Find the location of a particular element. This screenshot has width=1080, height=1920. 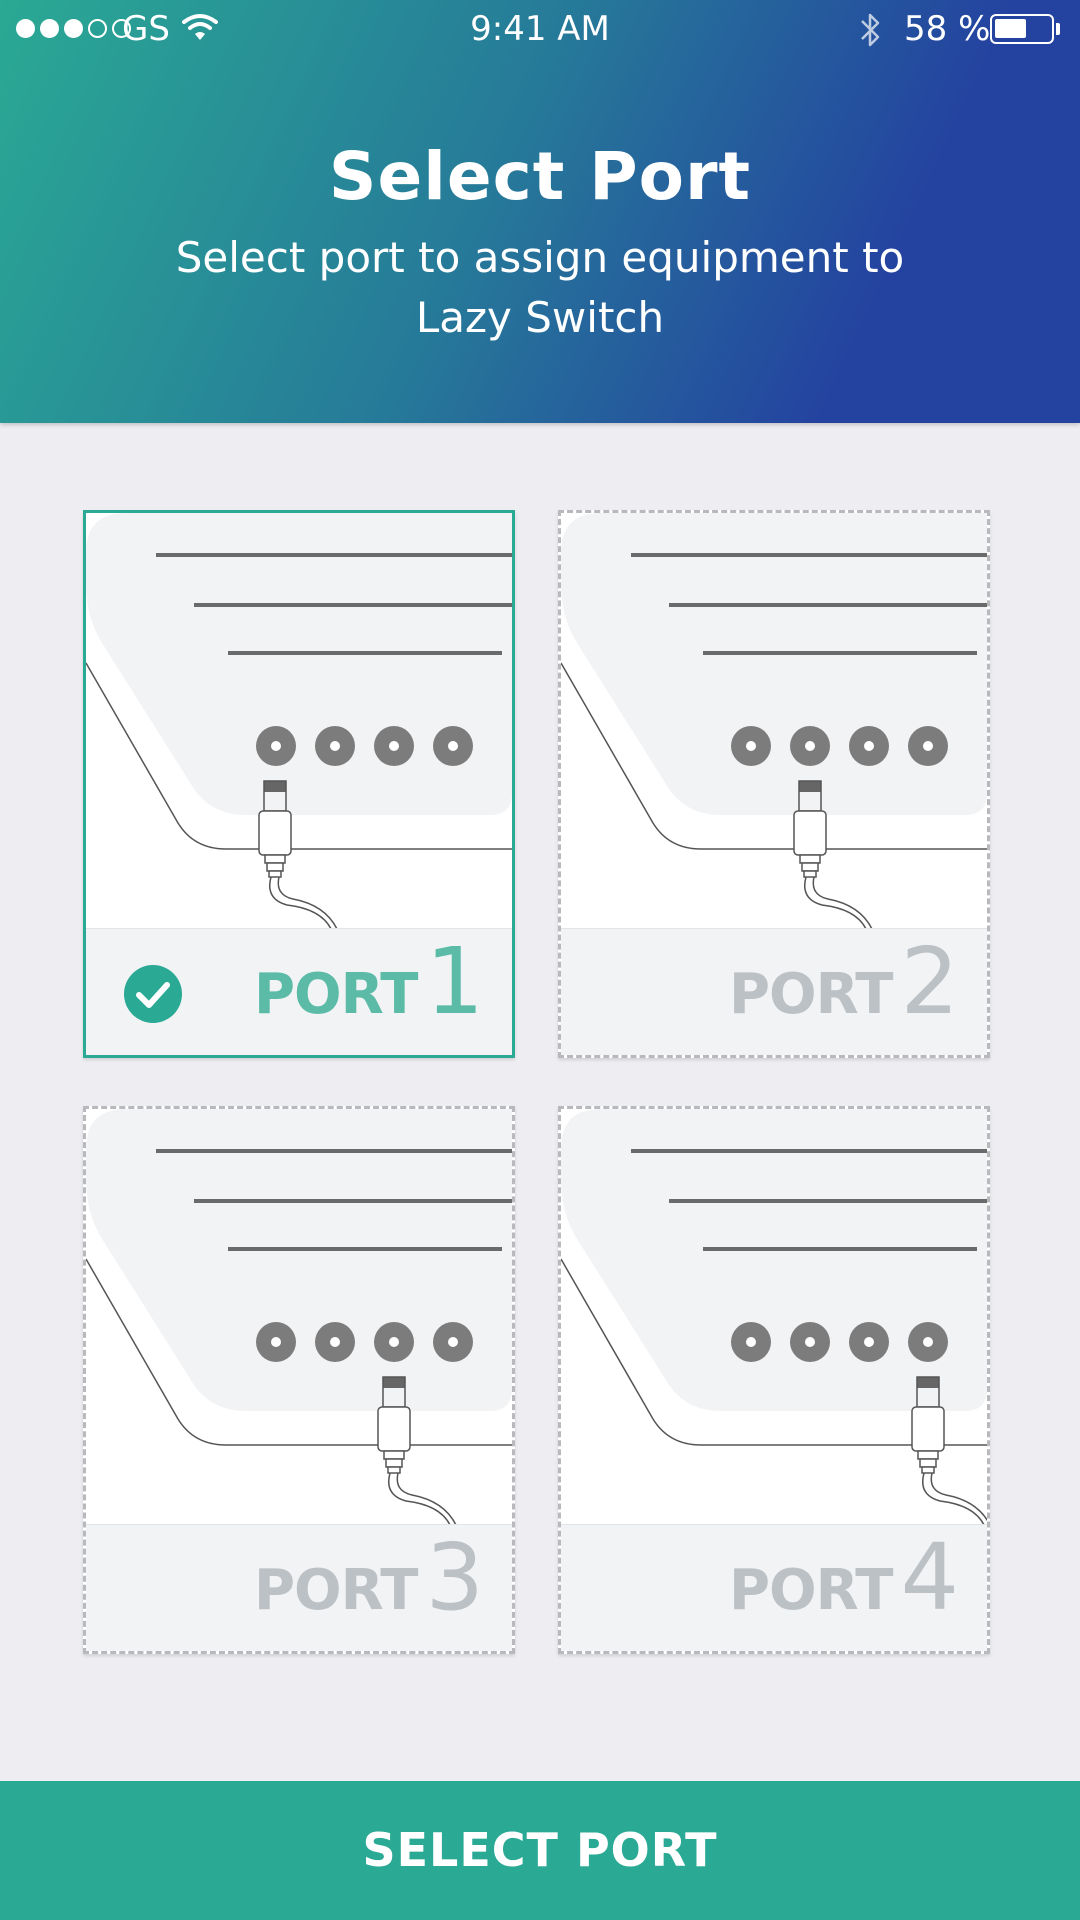

port-label: PORT3 is located at coordinates (369, 1577).